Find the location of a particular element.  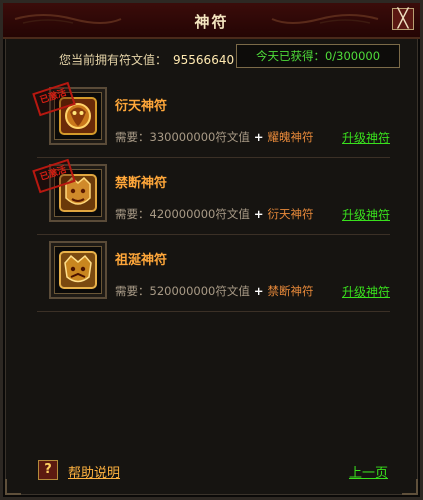

rune-slot is located at coordinates (78, 270).